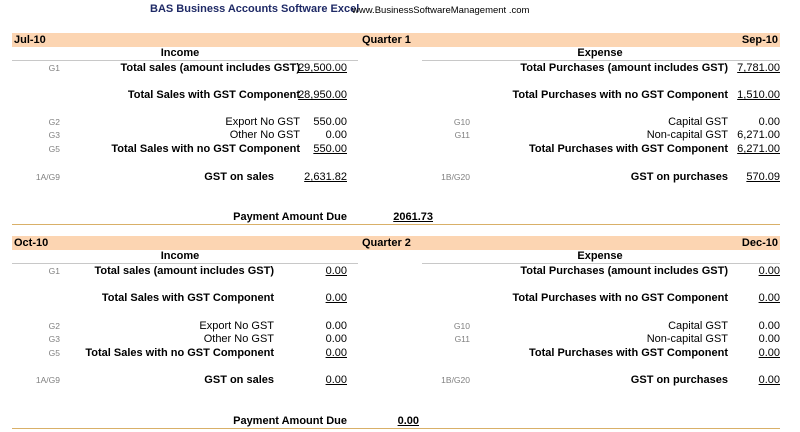 Image resolution: width=800 pixels, height=432 pixels. Describe the element at coordinates (184, 271) in the screenshot. I see `q2-total-sales-label: Total sales (amount includes GST)` at that location.